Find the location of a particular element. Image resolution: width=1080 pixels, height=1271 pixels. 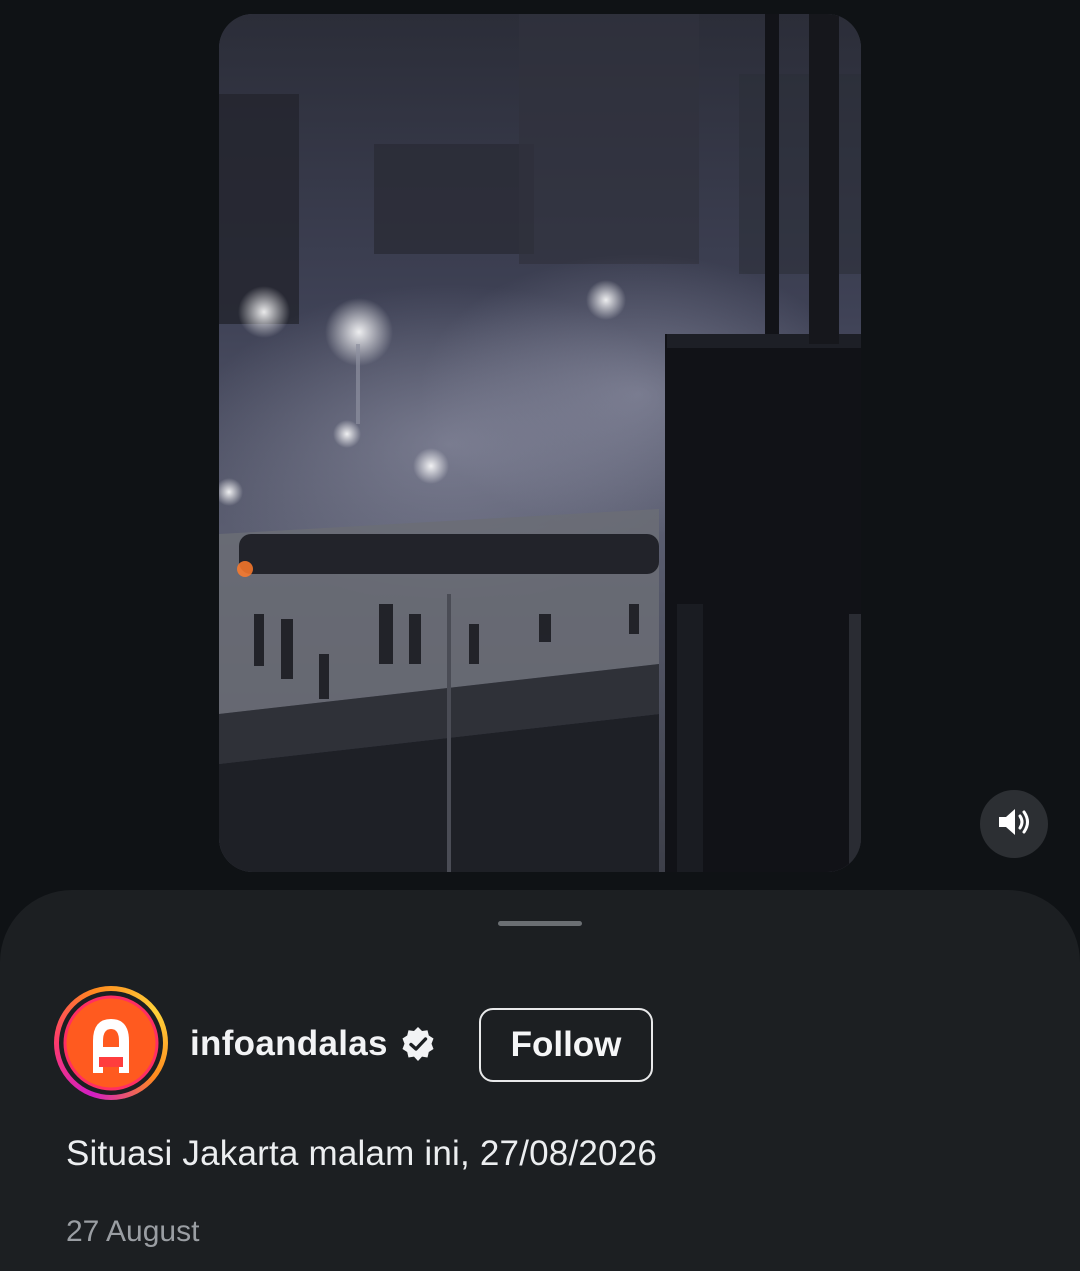

infoandalas-logo-icon is located at coordinates (111, 1043).